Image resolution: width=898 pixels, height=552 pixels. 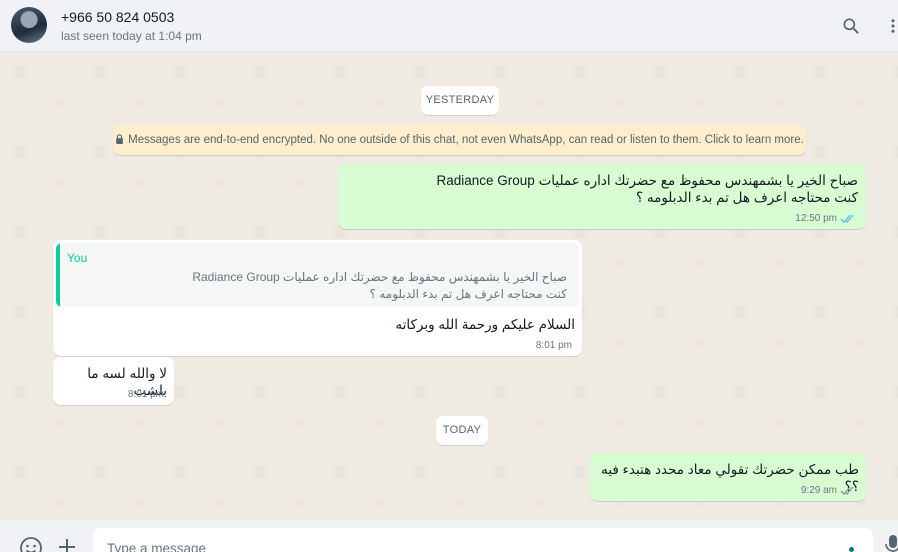 What do you see at coordinates (31, 544) in the screenshot?
I see `emoji-icon` at bounding box center [31, 544].